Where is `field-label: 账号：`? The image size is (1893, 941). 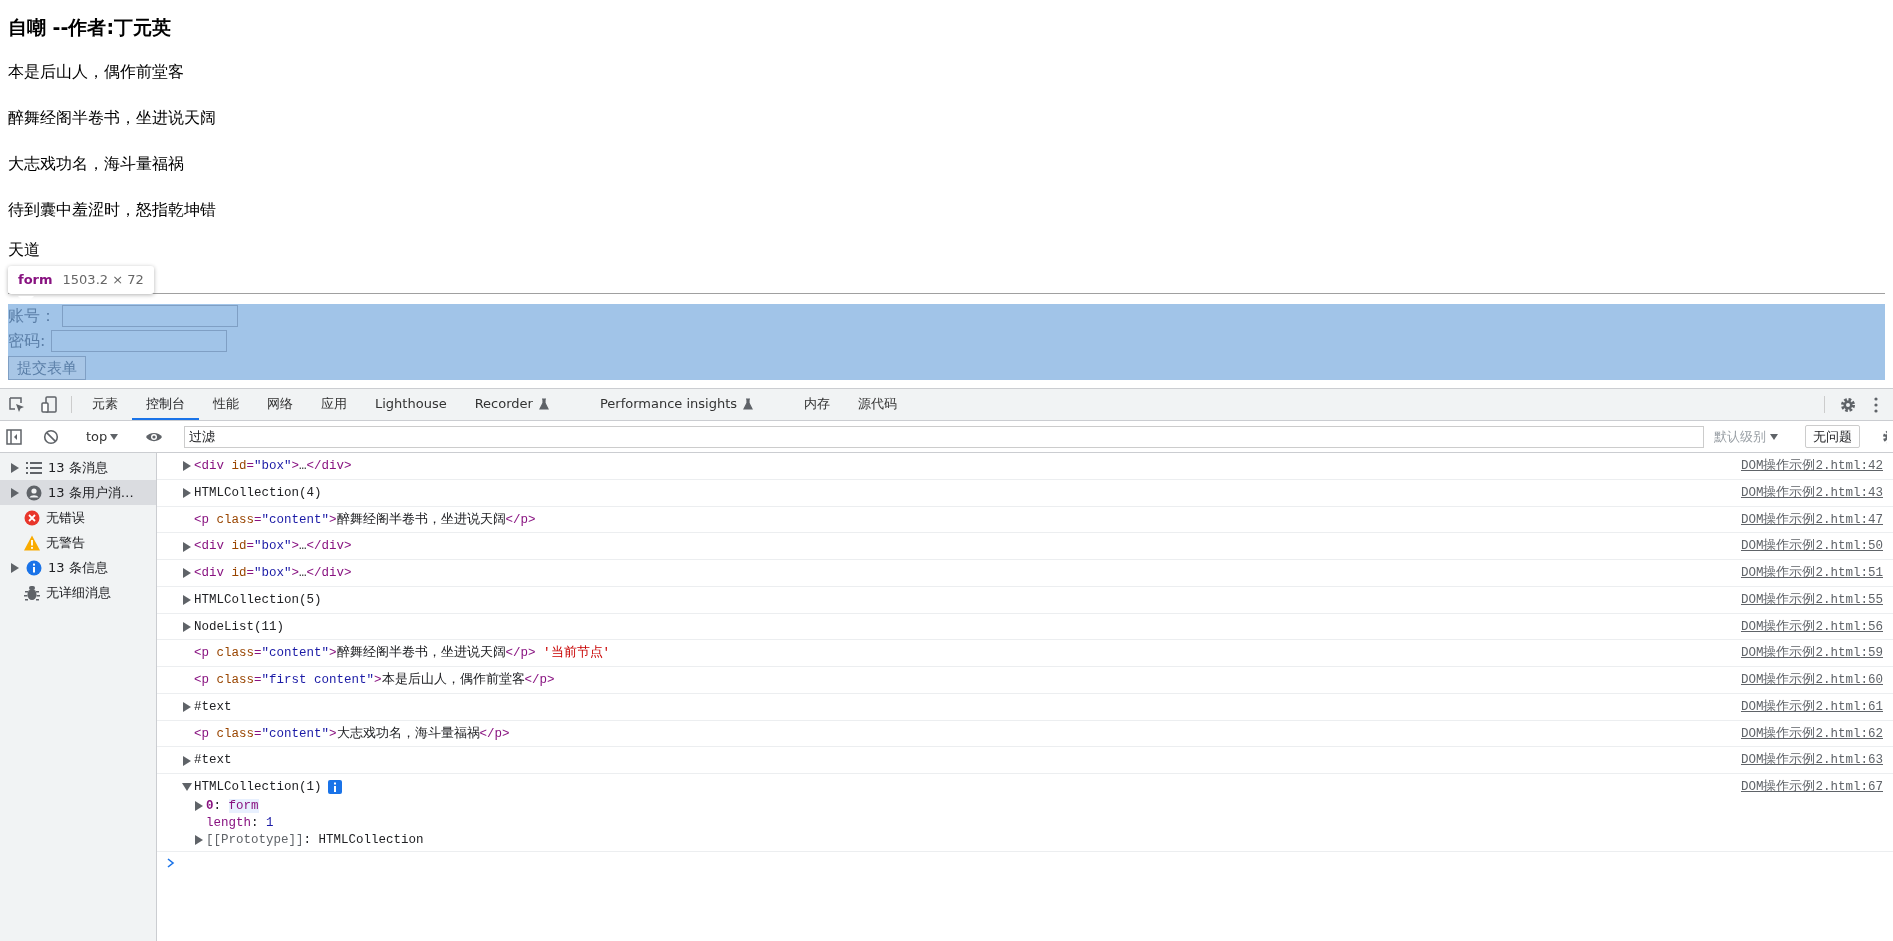
field-label: 账号： is located at coordinates (32, 316).